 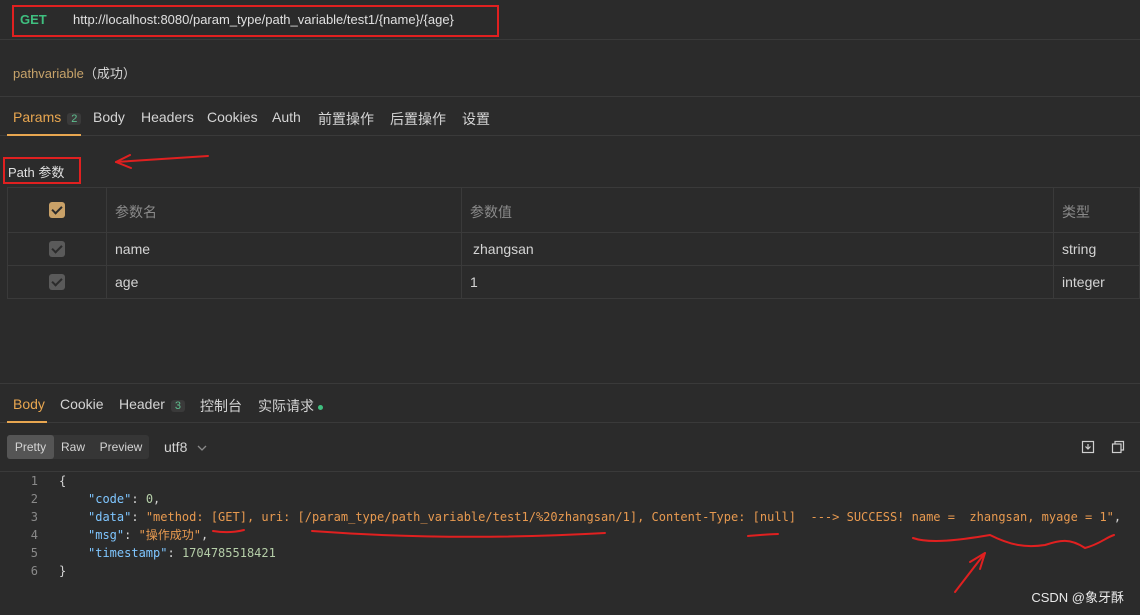 What do you see at coordinates (133, 249) in the screenshot?
I see `param-name: name` at bounding box center [133, 249].